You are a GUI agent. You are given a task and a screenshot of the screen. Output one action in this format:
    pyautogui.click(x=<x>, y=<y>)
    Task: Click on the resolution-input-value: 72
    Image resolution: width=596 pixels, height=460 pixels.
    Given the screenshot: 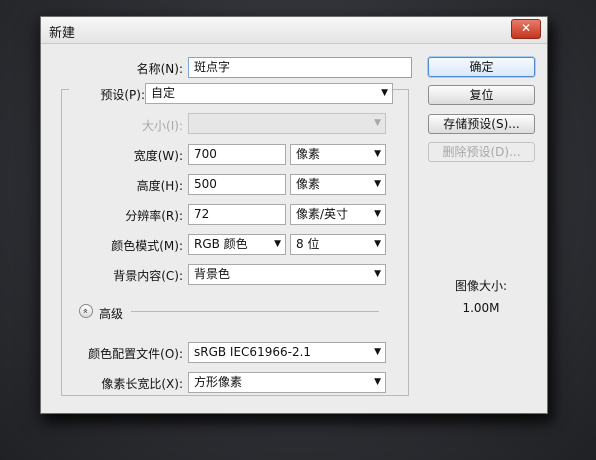 What is the action you would take?
    pyautogui.click(x=202, y=214)
    